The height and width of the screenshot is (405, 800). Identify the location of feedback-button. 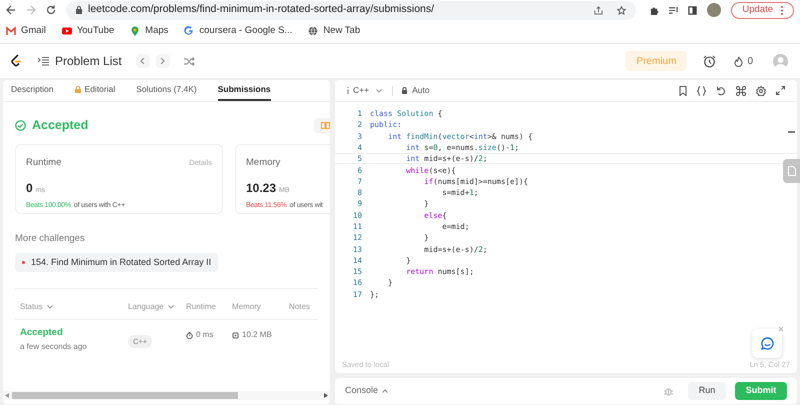
(767, 343).